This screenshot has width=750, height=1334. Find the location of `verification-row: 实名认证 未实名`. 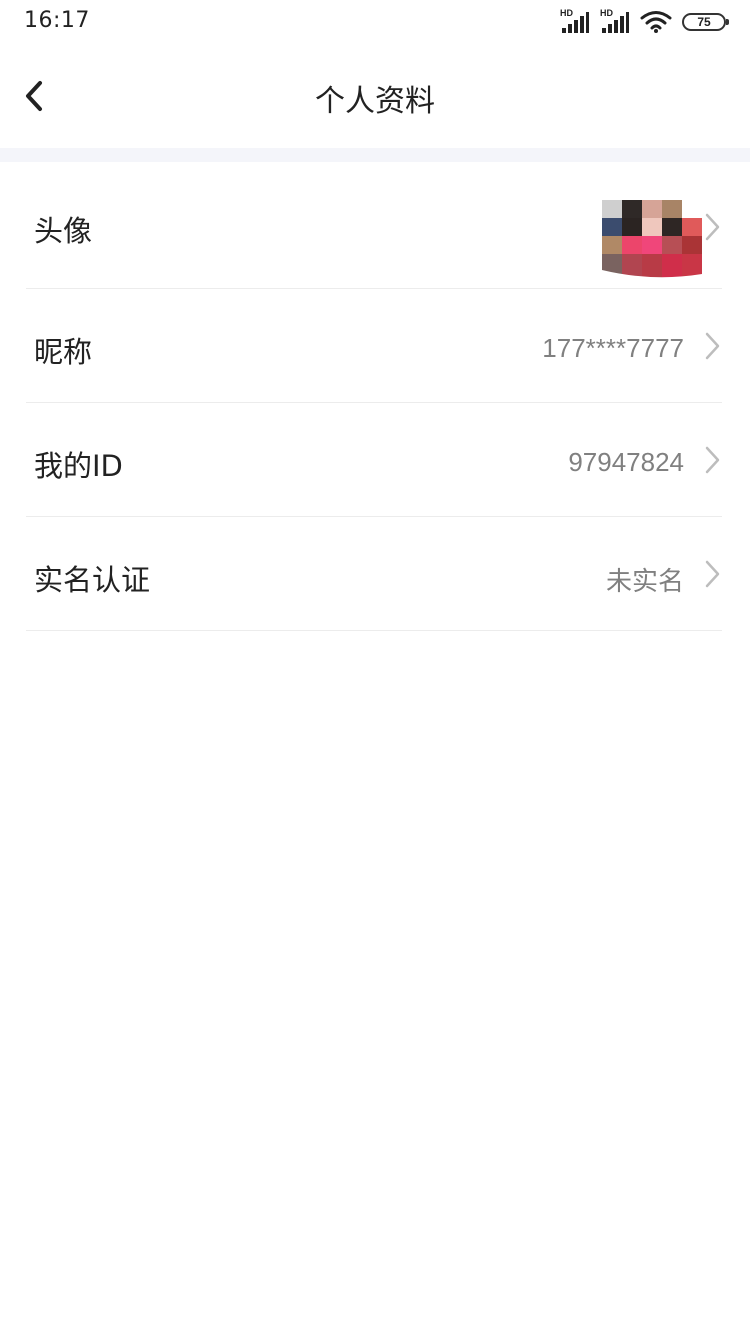

verification-row: 实名认证 未实名 is located at coordinates (374, 574).